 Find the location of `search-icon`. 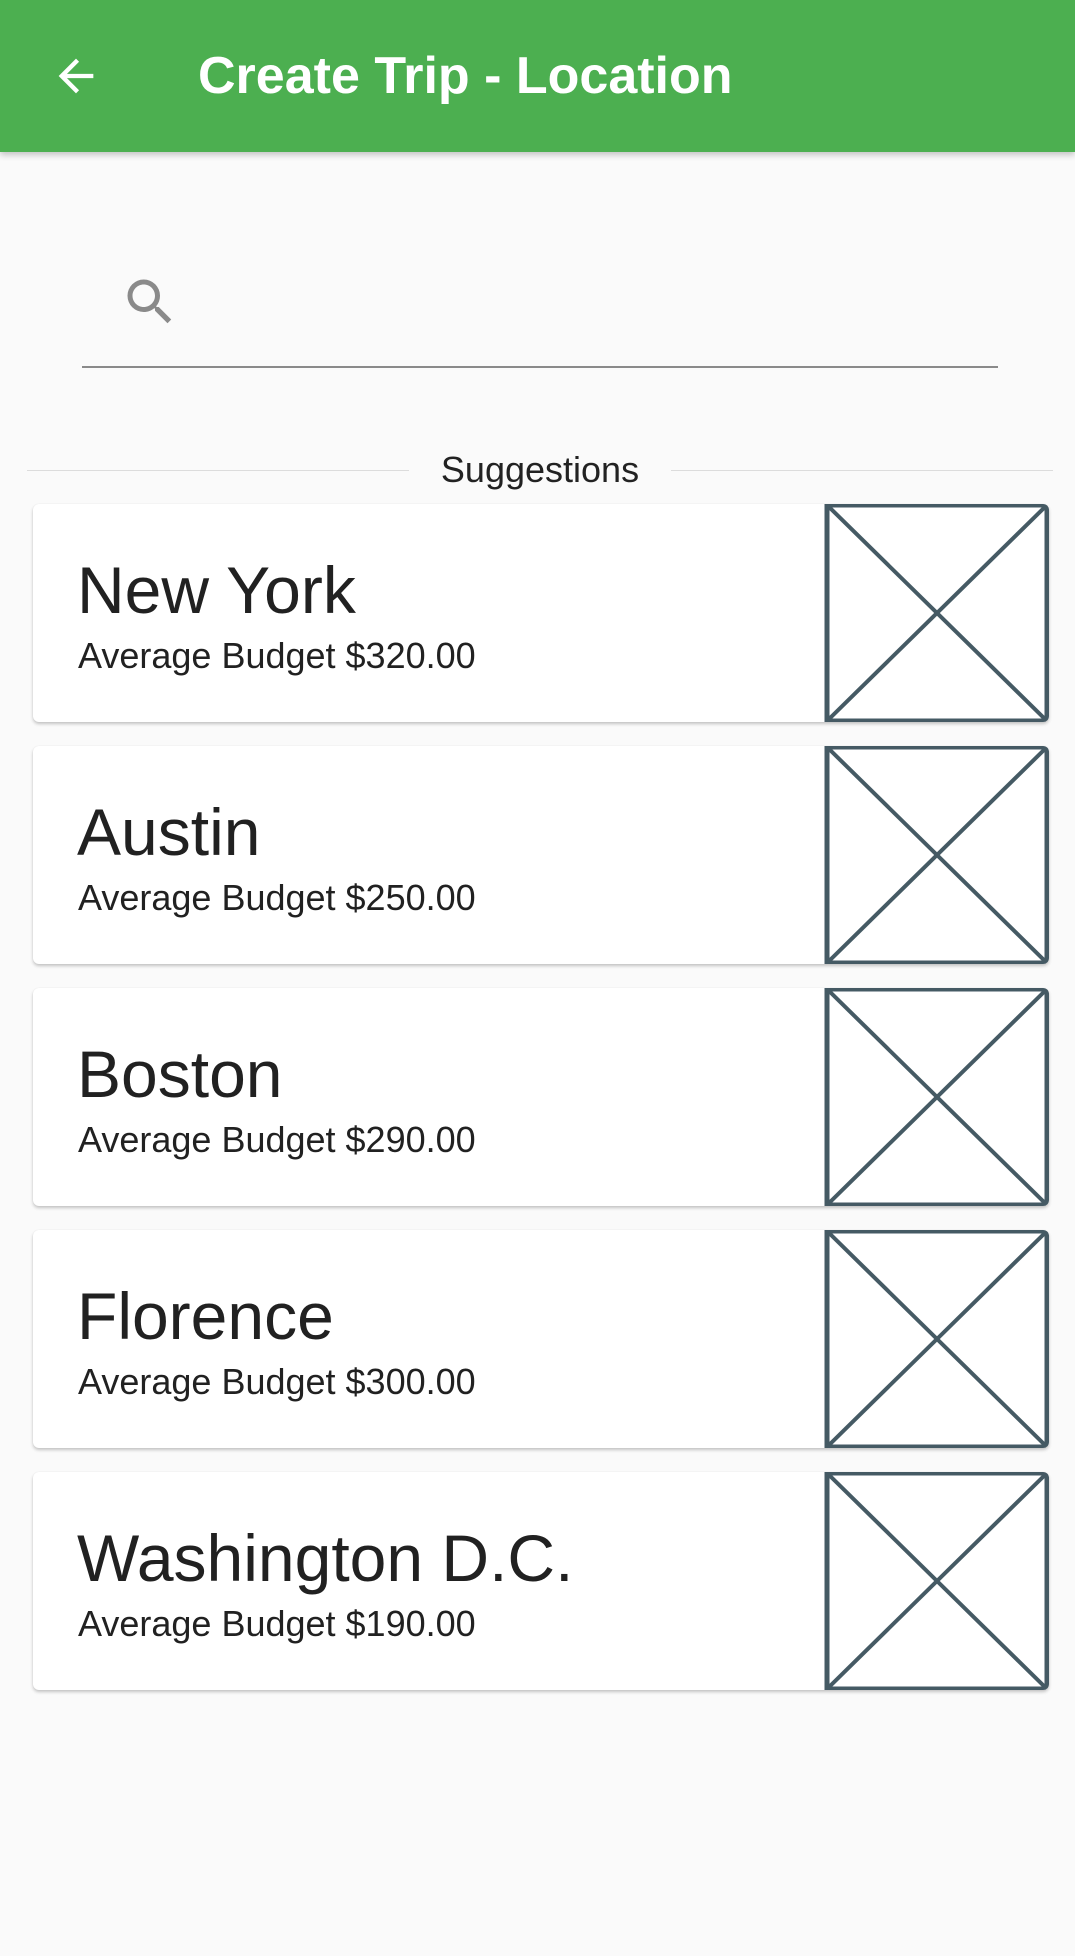

search-icon is located at coordinates (149, 301).